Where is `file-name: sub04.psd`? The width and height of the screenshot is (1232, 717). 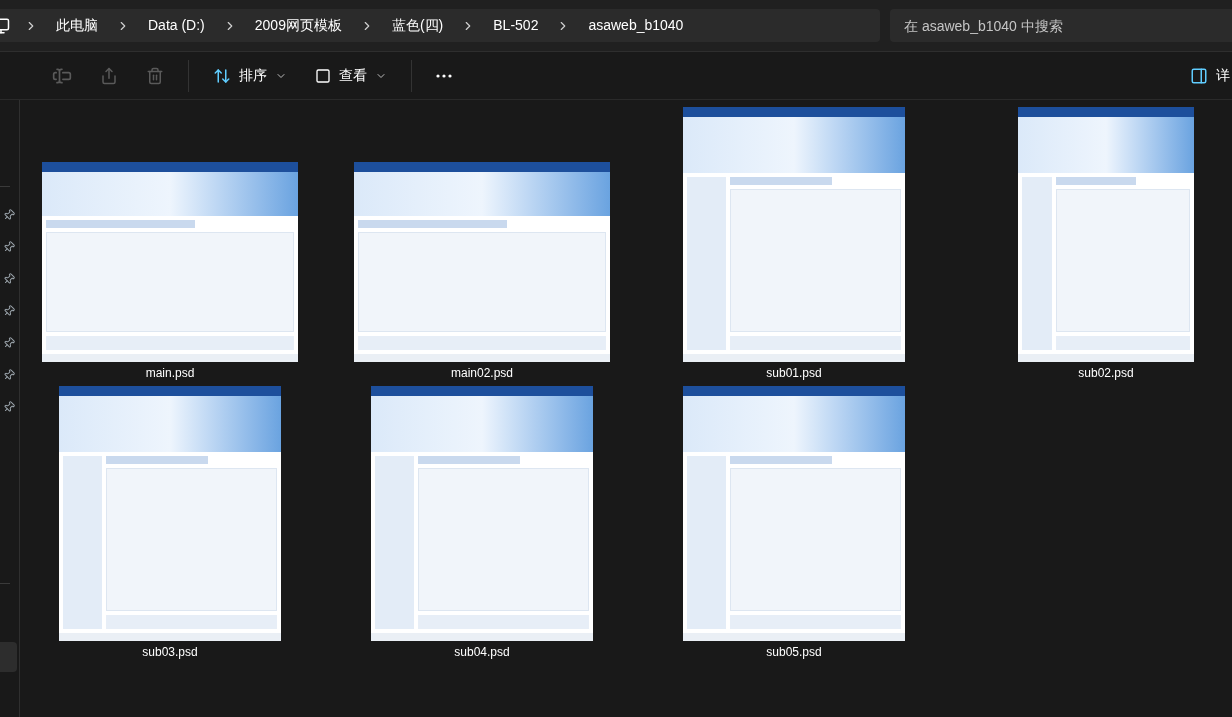 file-name: sub04.psd is located at coordinates (482, 652).